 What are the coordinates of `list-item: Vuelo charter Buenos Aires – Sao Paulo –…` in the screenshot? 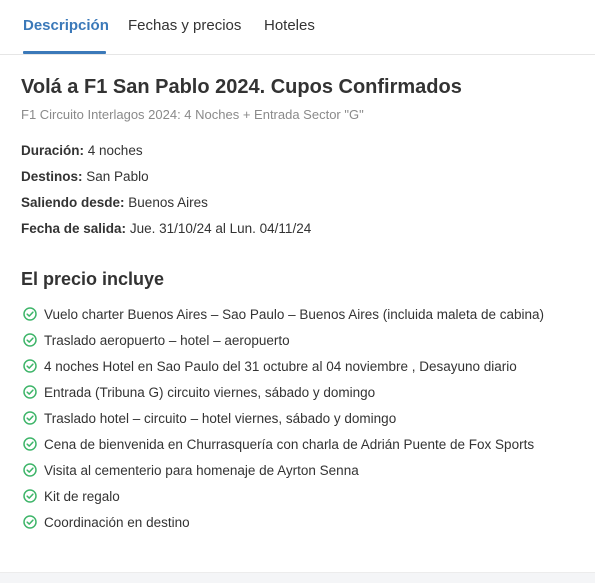 It's located at (305, 314).